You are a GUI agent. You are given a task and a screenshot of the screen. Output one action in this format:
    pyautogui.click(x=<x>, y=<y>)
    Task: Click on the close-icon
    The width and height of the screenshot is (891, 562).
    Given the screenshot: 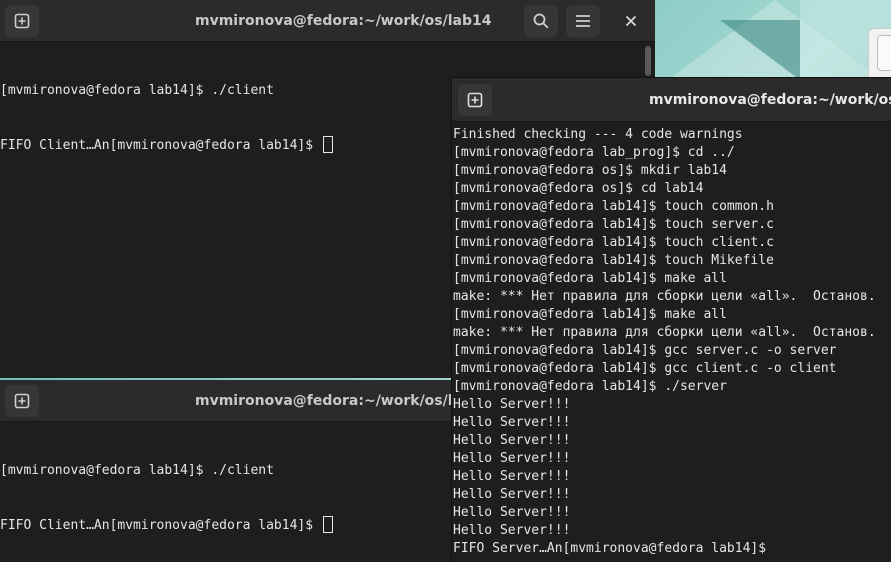 What is the action you would take?
    pyautogui.click(x=631, y=21)
    